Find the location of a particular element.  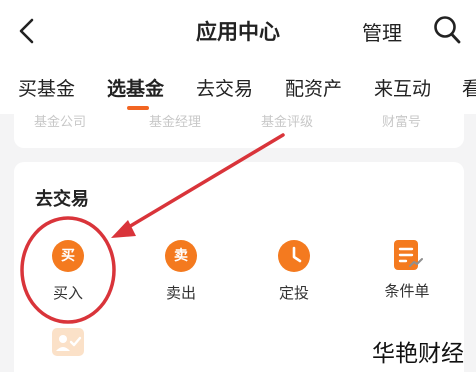

account-check-icon is located at coordinates (68, 342).